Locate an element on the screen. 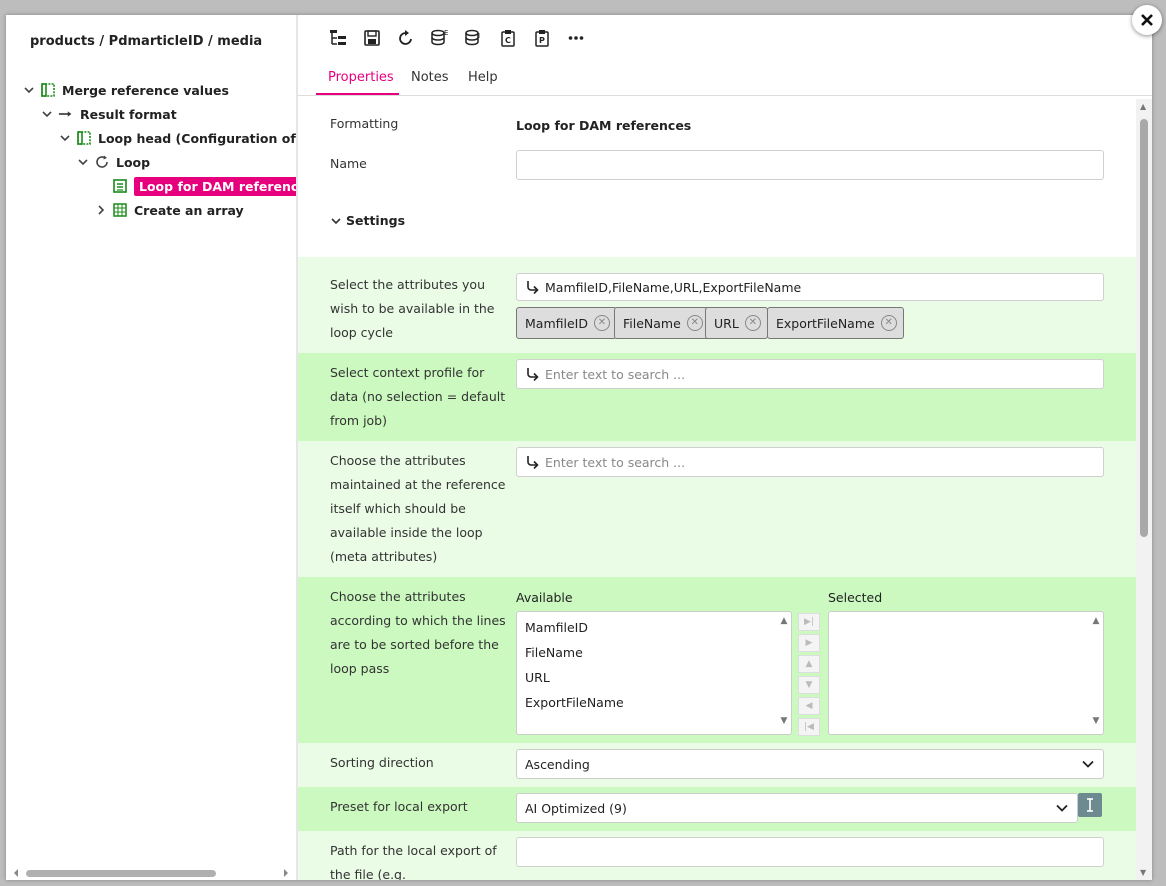 This screenshot has height=886, width=1166. chevron-right-icon is located at coordinates (101, 210).